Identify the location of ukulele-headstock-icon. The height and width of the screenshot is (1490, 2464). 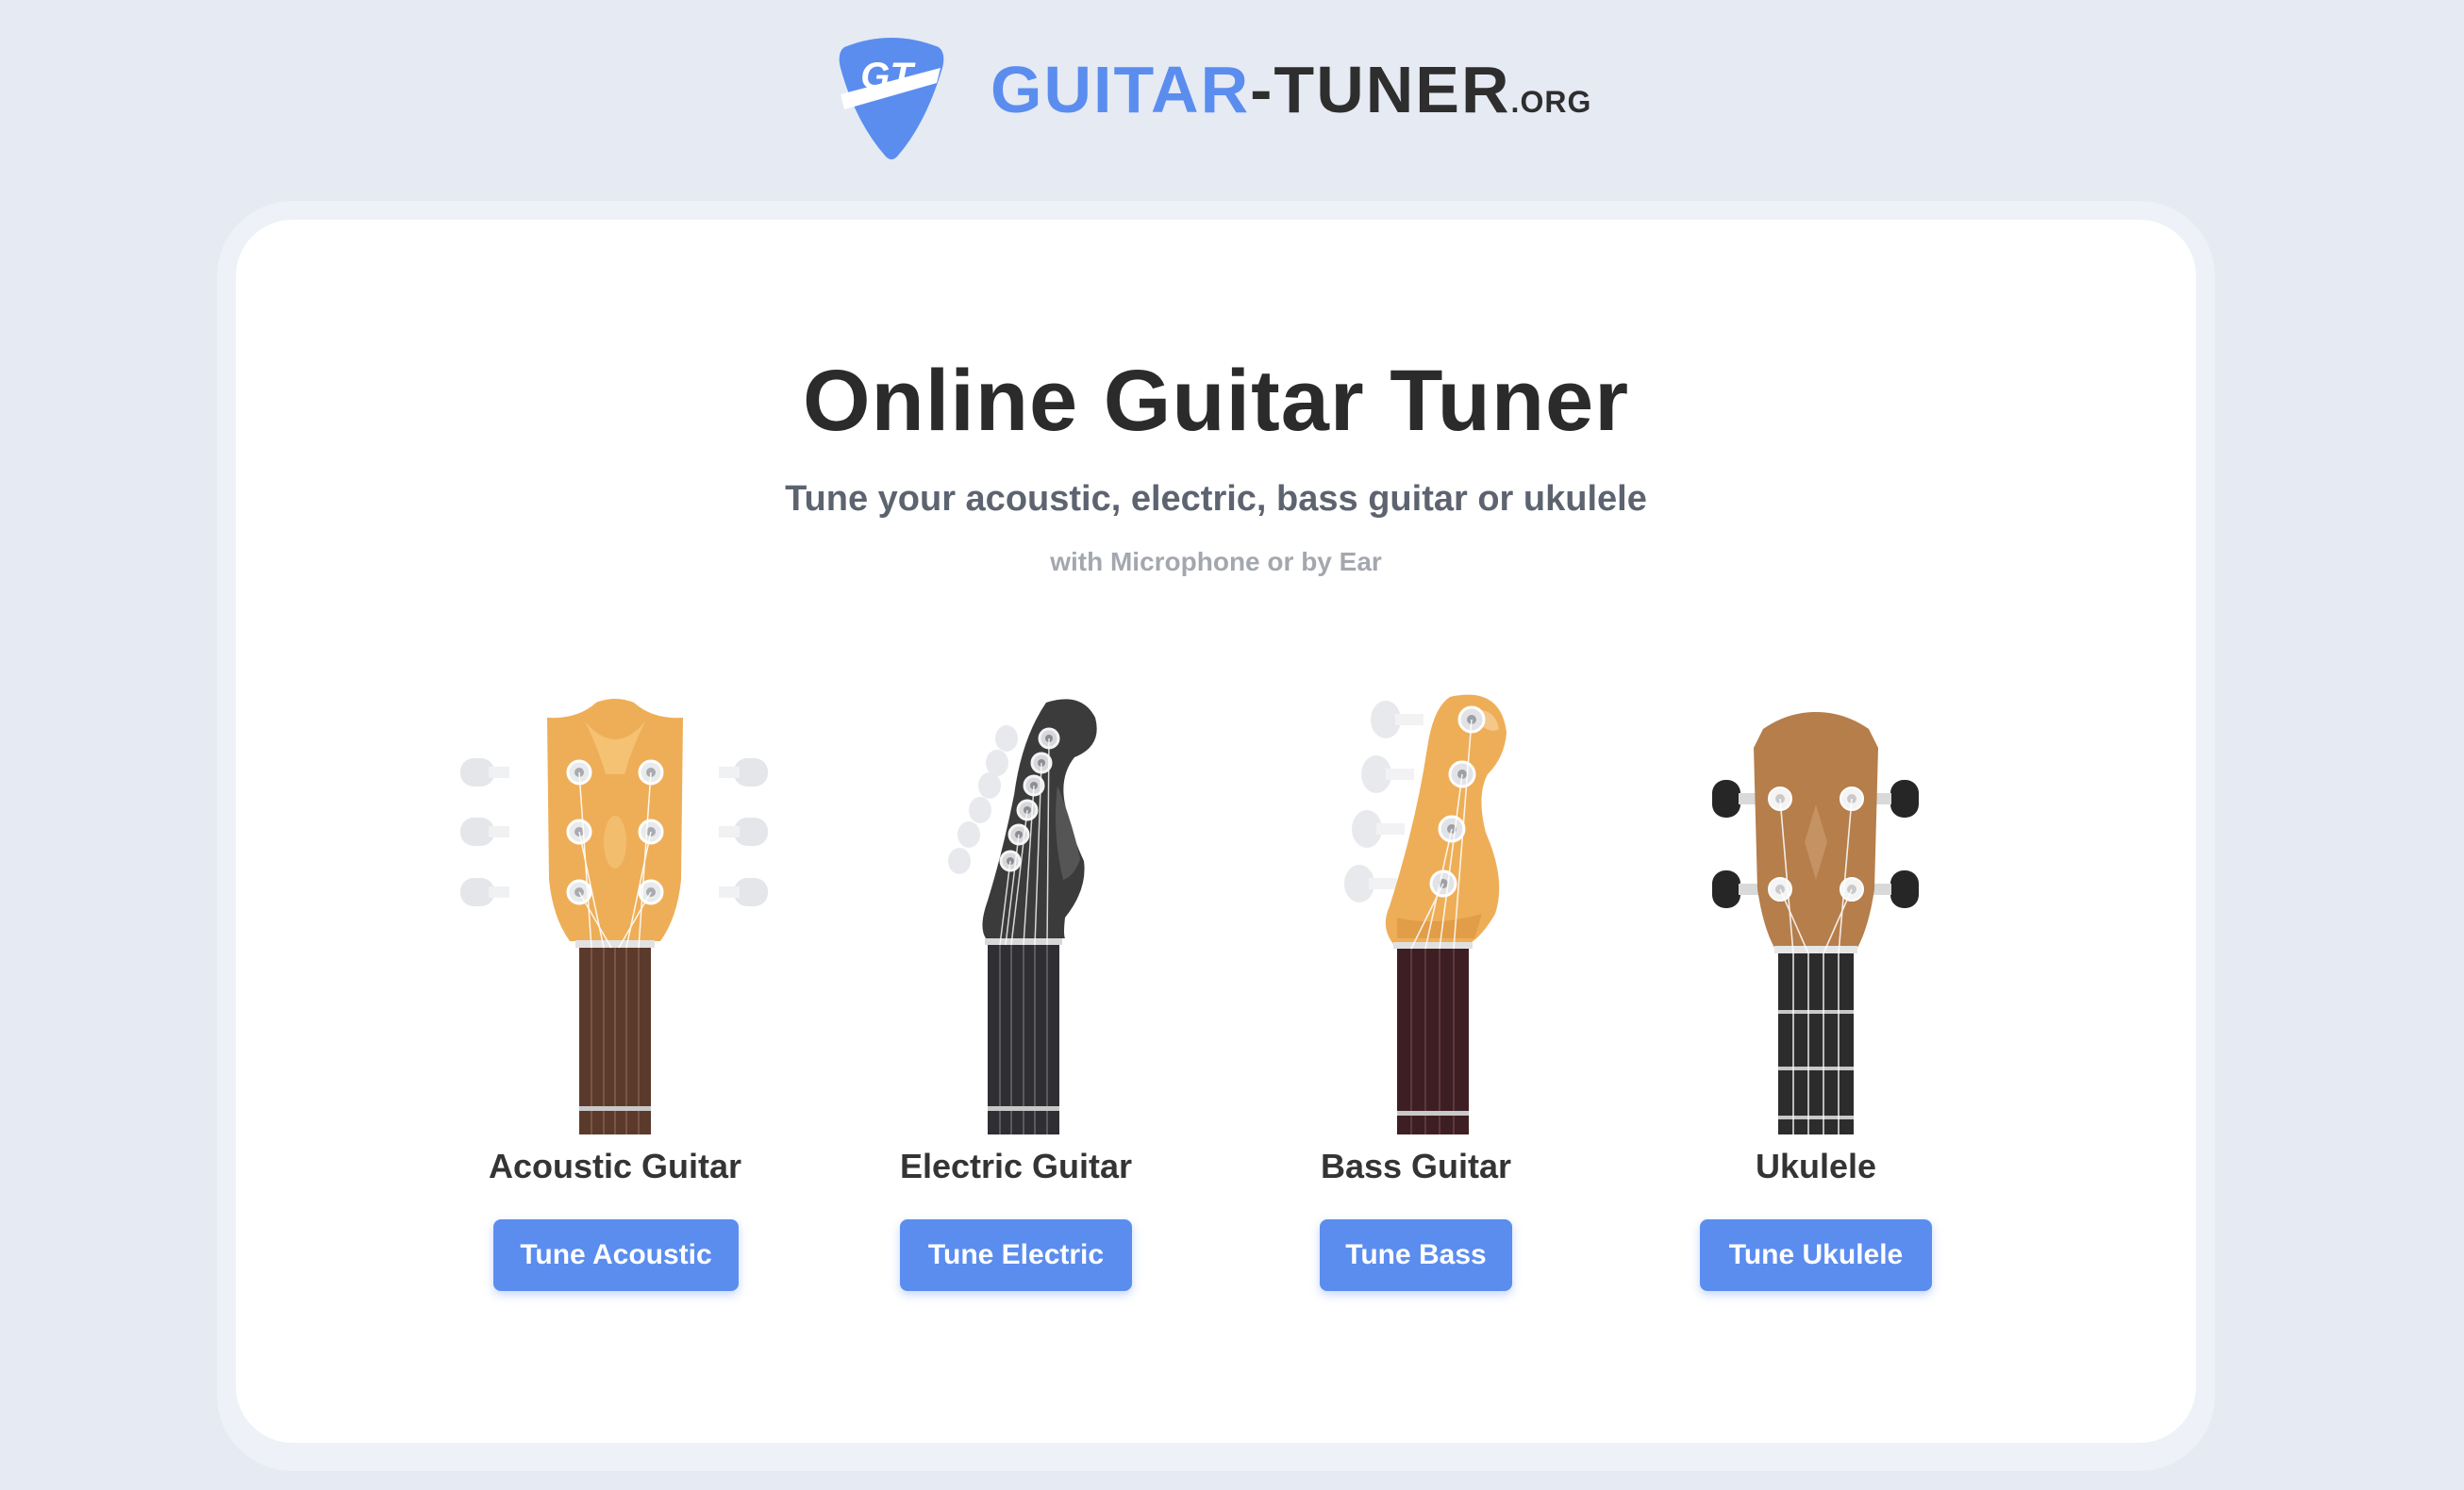
(1816, 912).